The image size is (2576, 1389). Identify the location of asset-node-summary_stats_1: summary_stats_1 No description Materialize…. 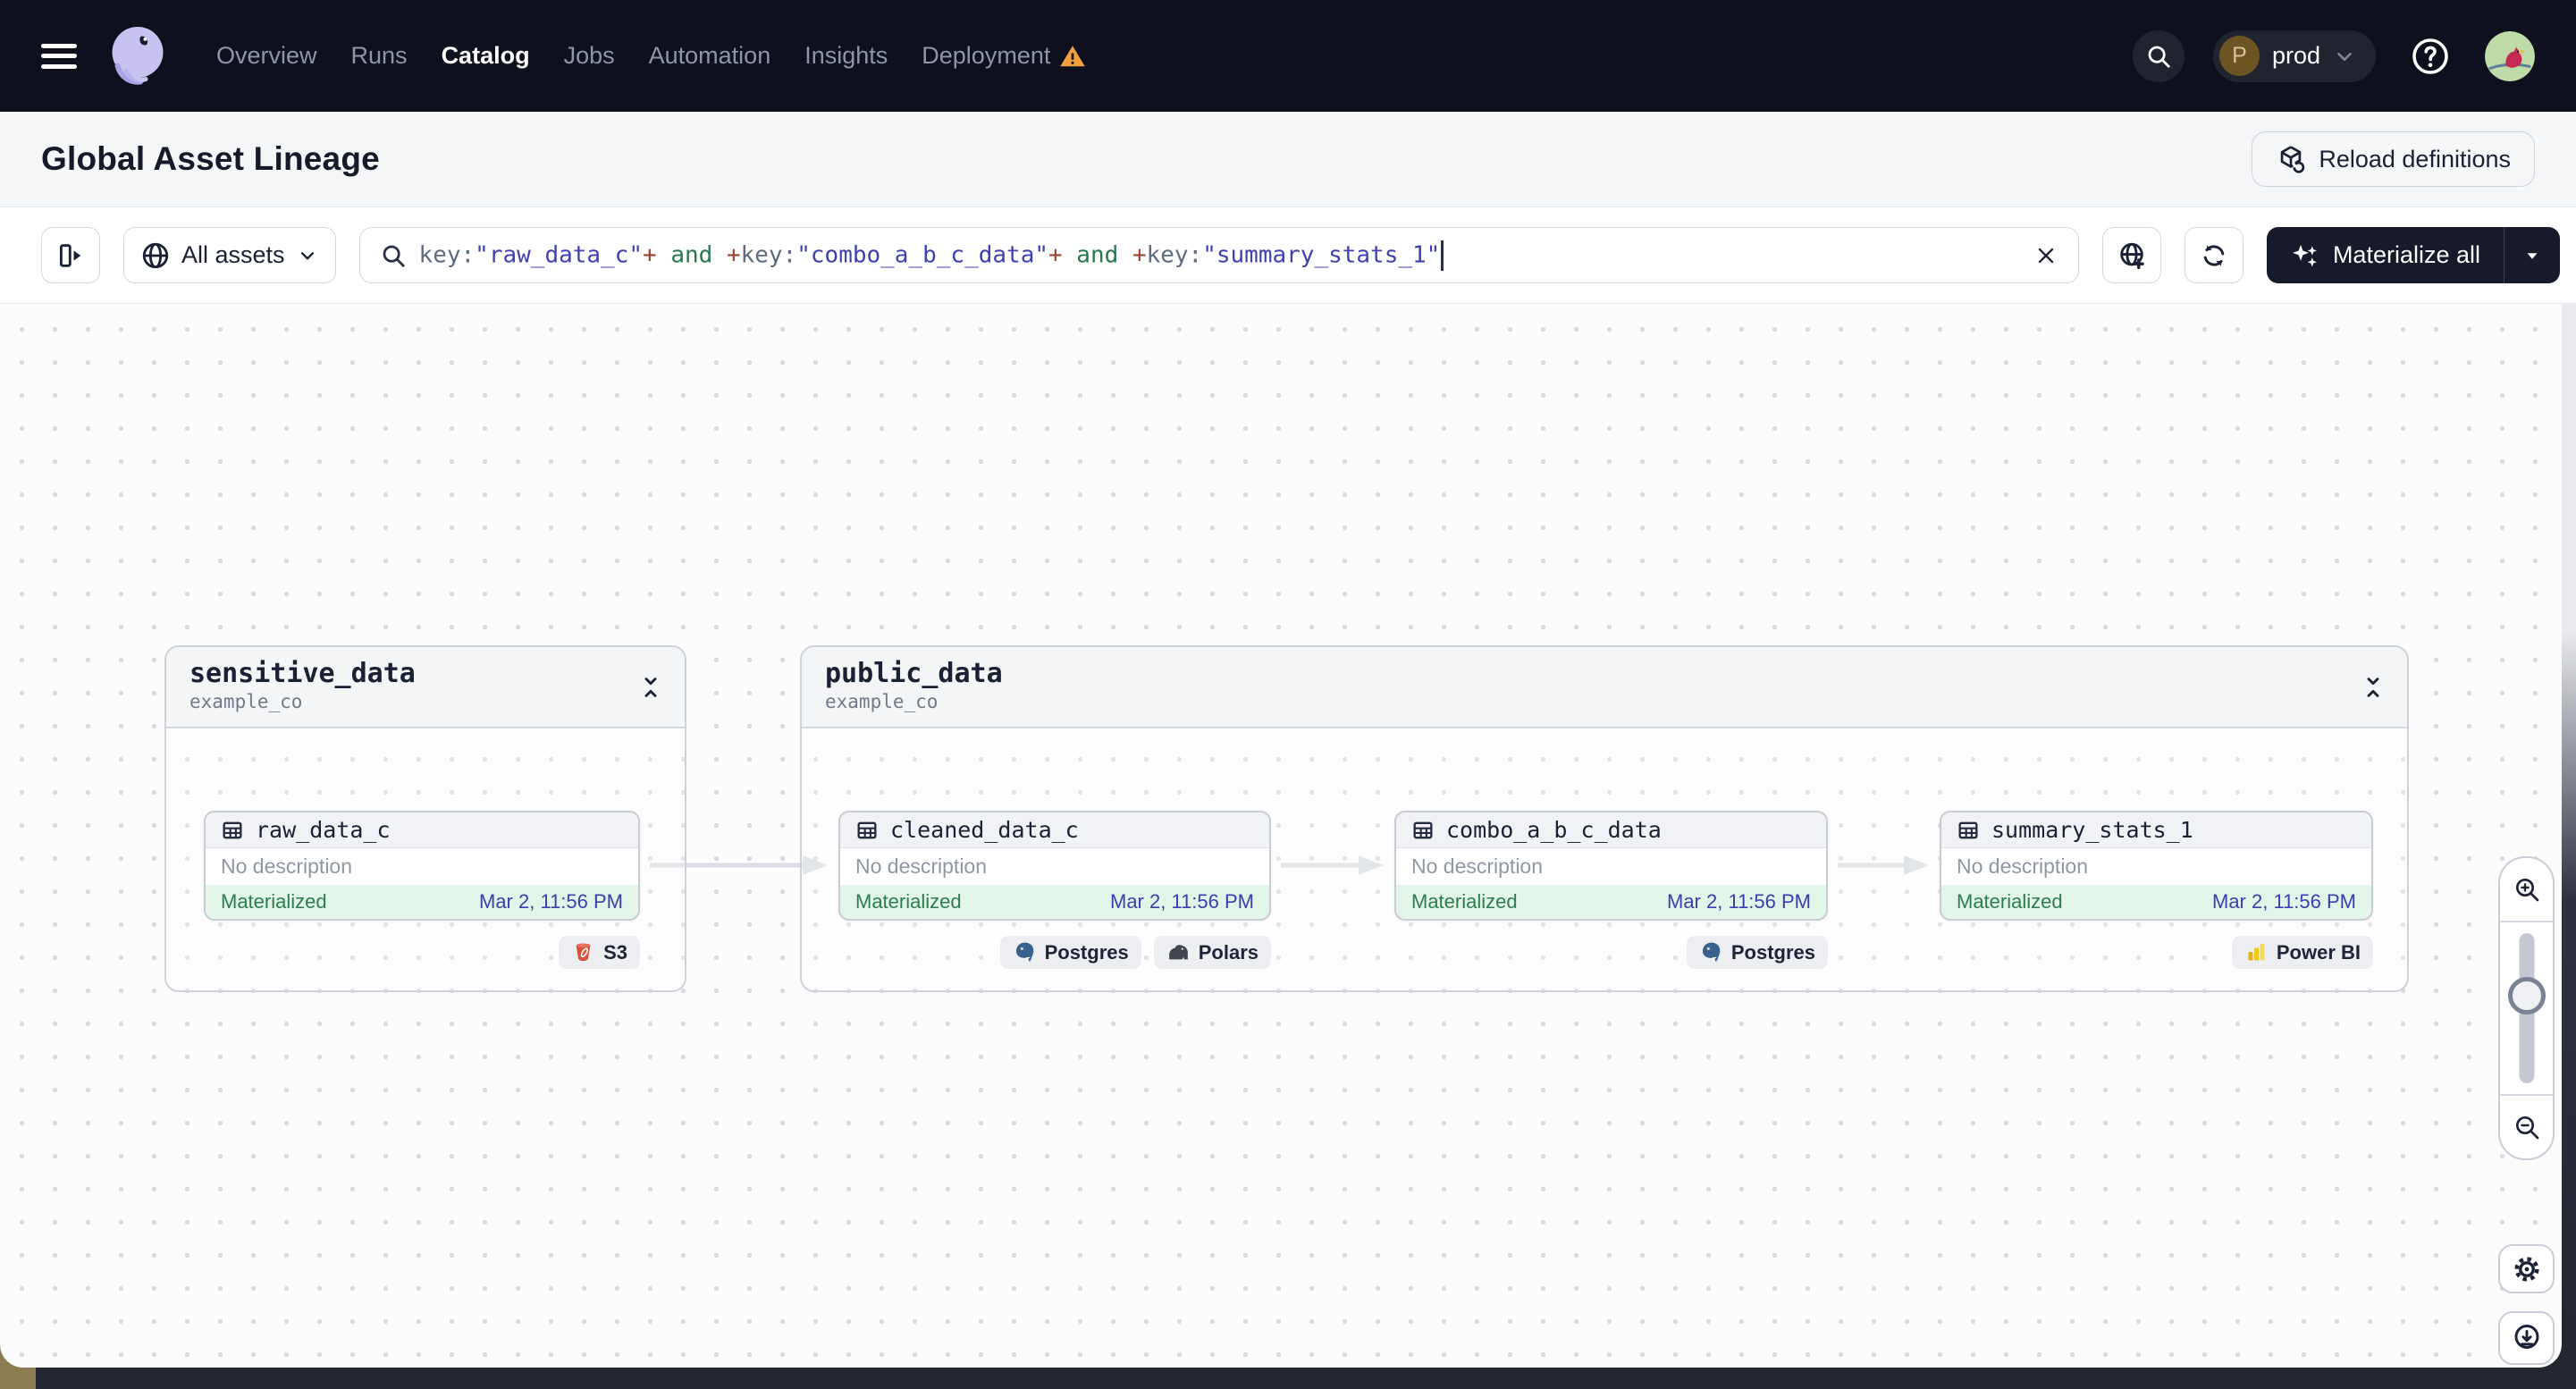
(2157, 866).